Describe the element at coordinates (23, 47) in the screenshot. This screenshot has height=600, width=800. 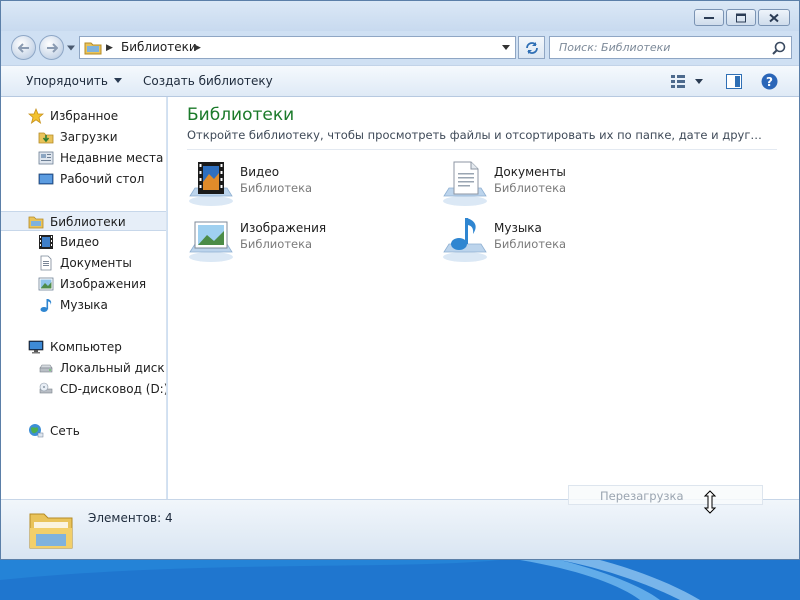
I see `back-button` at that location.